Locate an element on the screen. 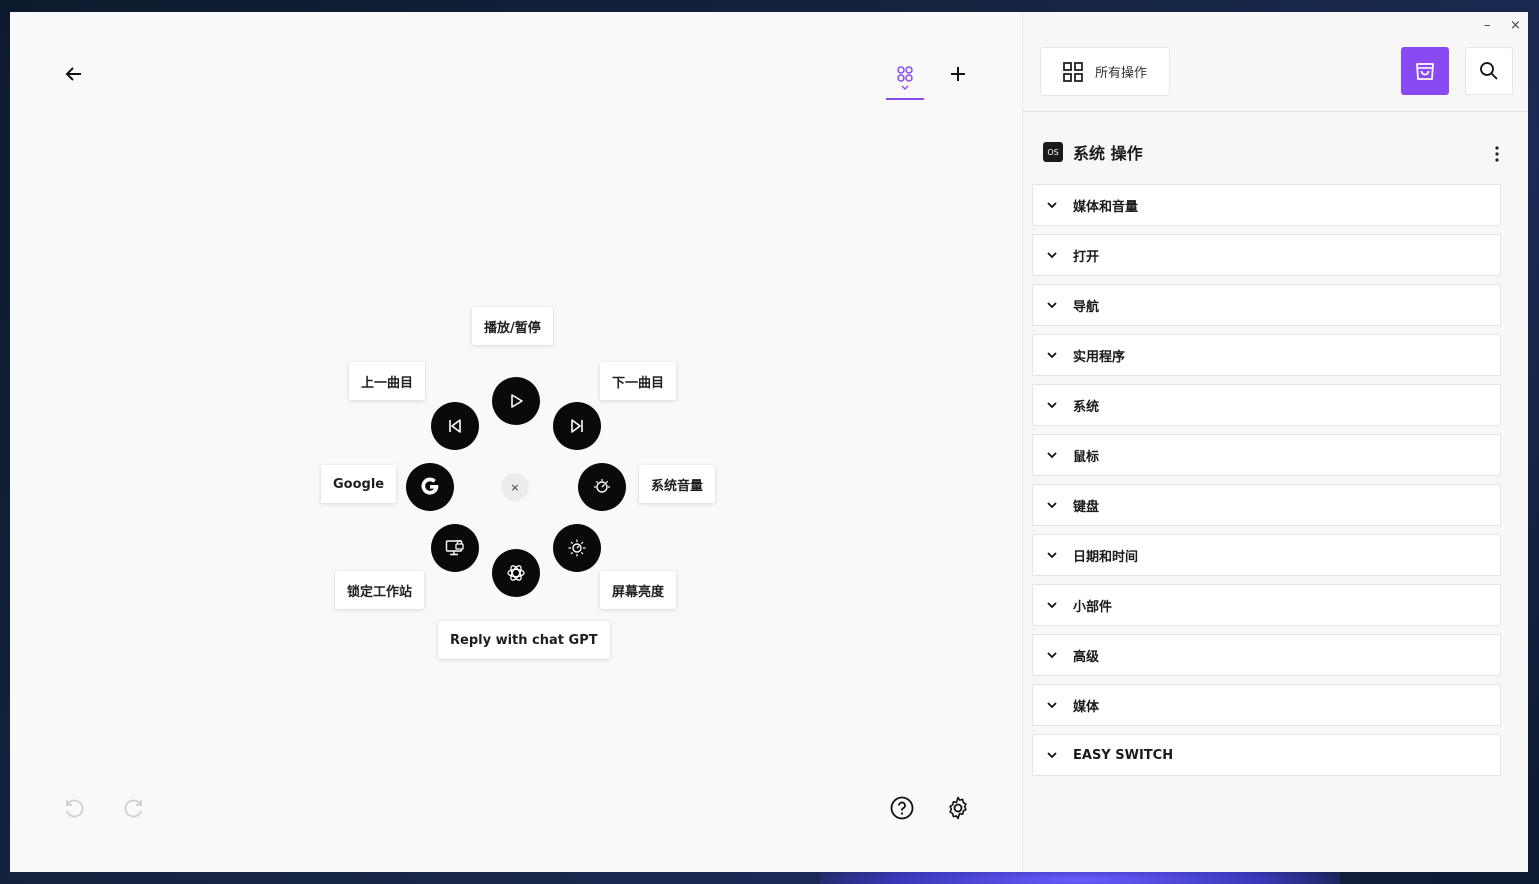  category-label: 导航 is located at coordinates (1086, 307).